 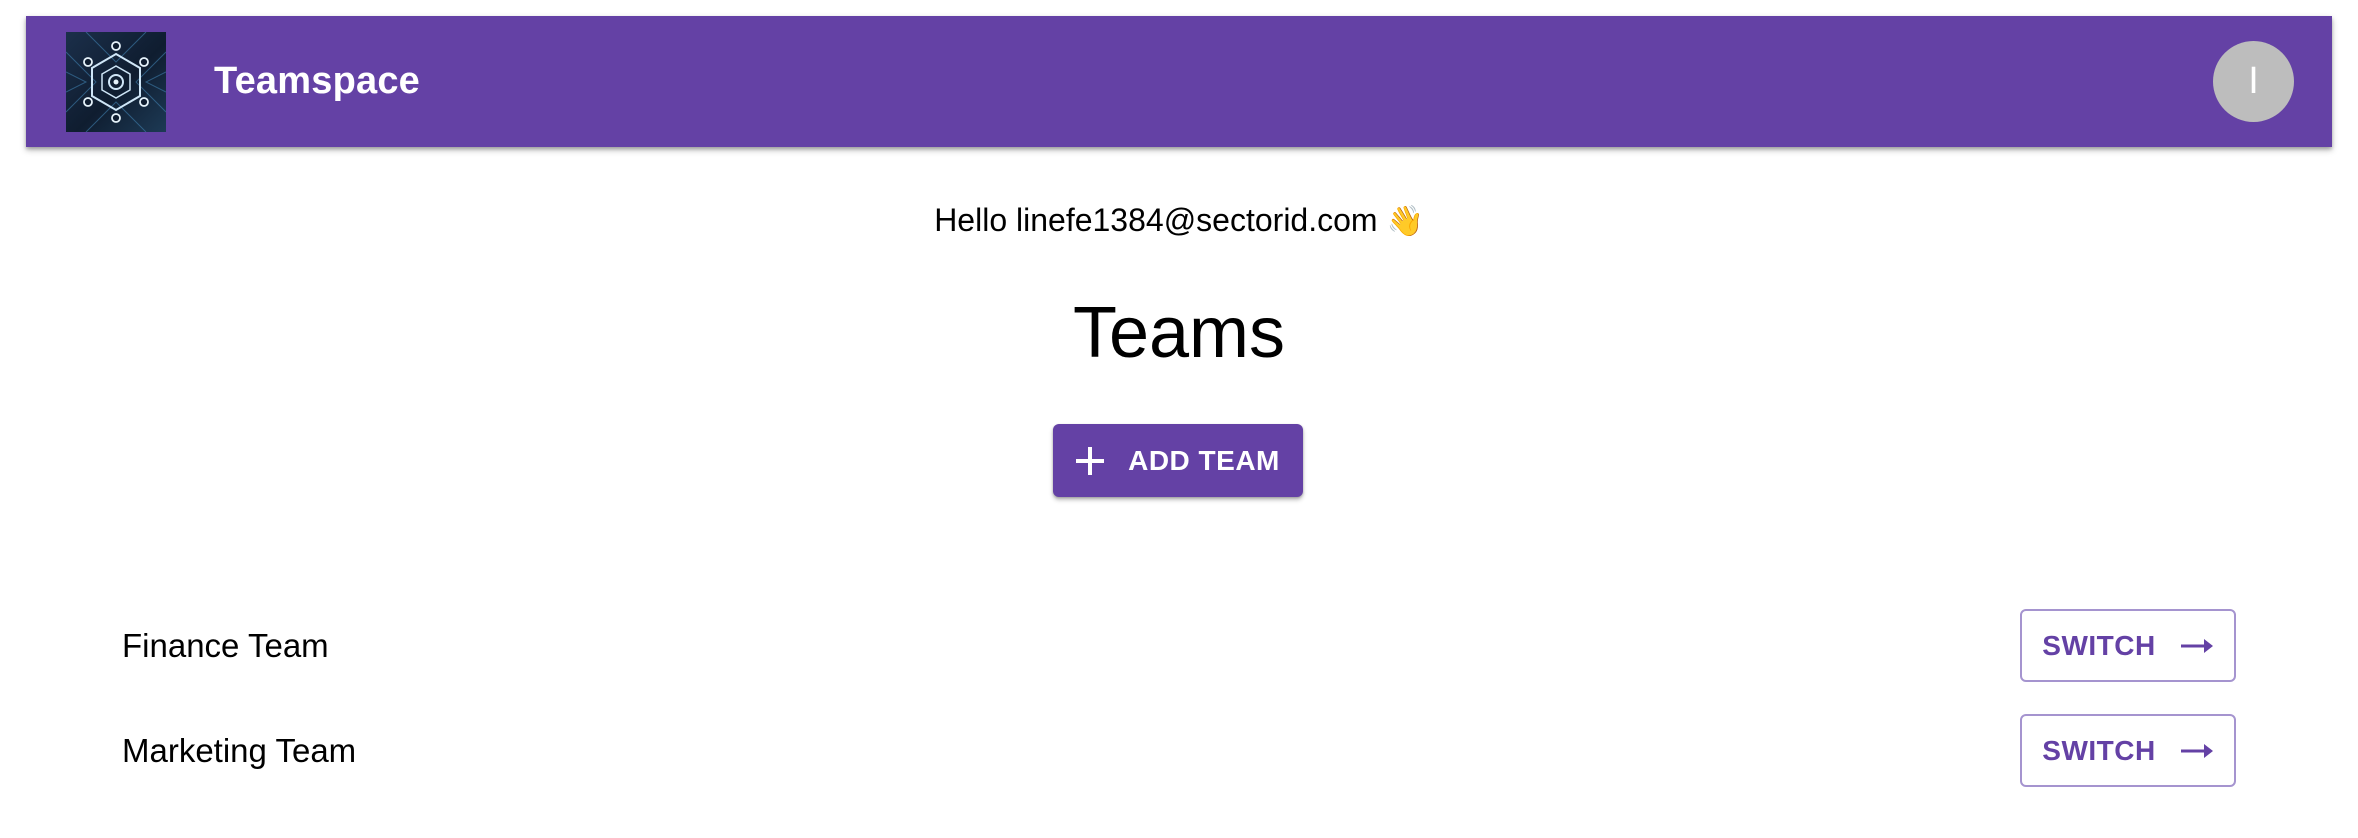 I want to click on team-name: Finance Team, so click(x=225, y=645).